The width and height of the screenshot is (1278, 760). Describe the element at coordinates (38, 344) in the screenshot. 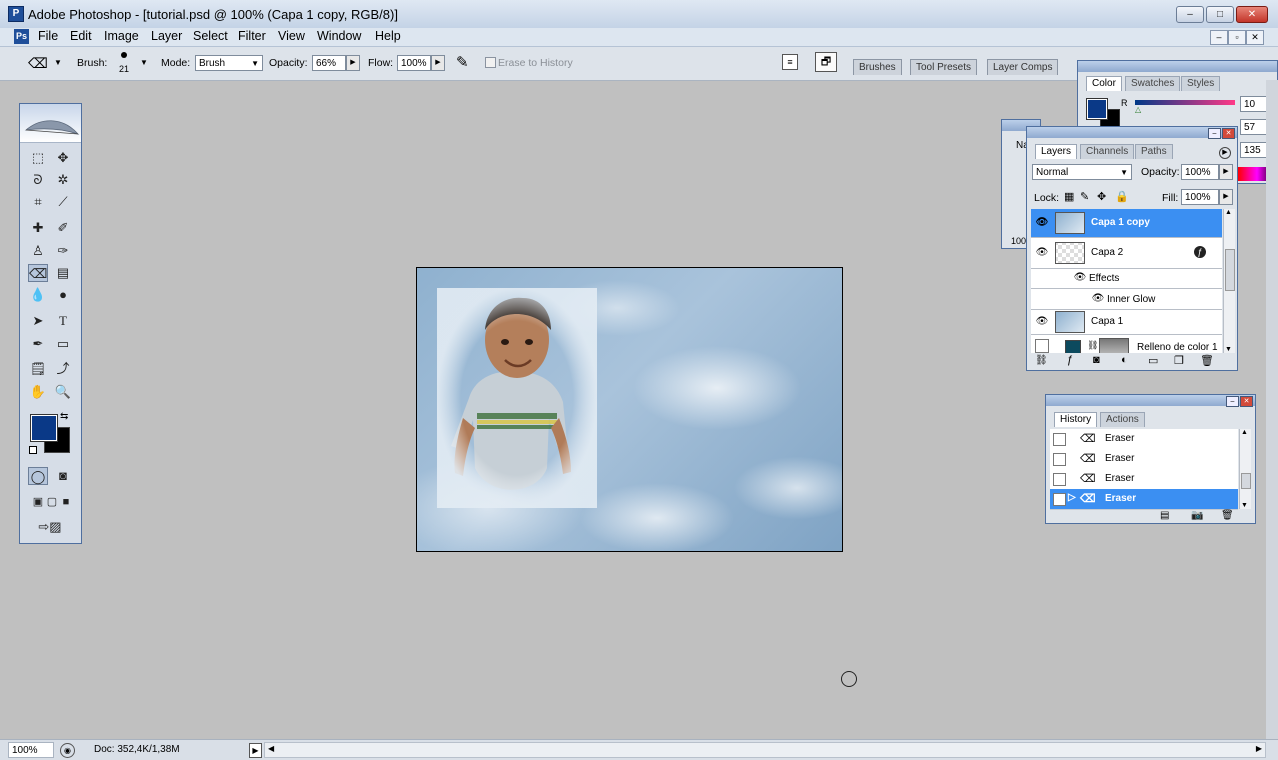

I see `pen-tool-icon: ✒` at that location.